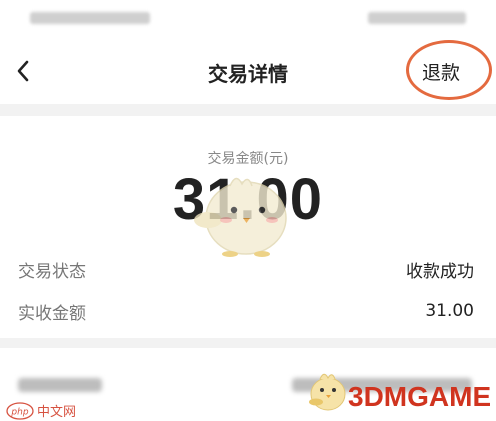 This screenshot has height=421, width=496. I want to click on detail-label: 实收金额, so click(52, 313).